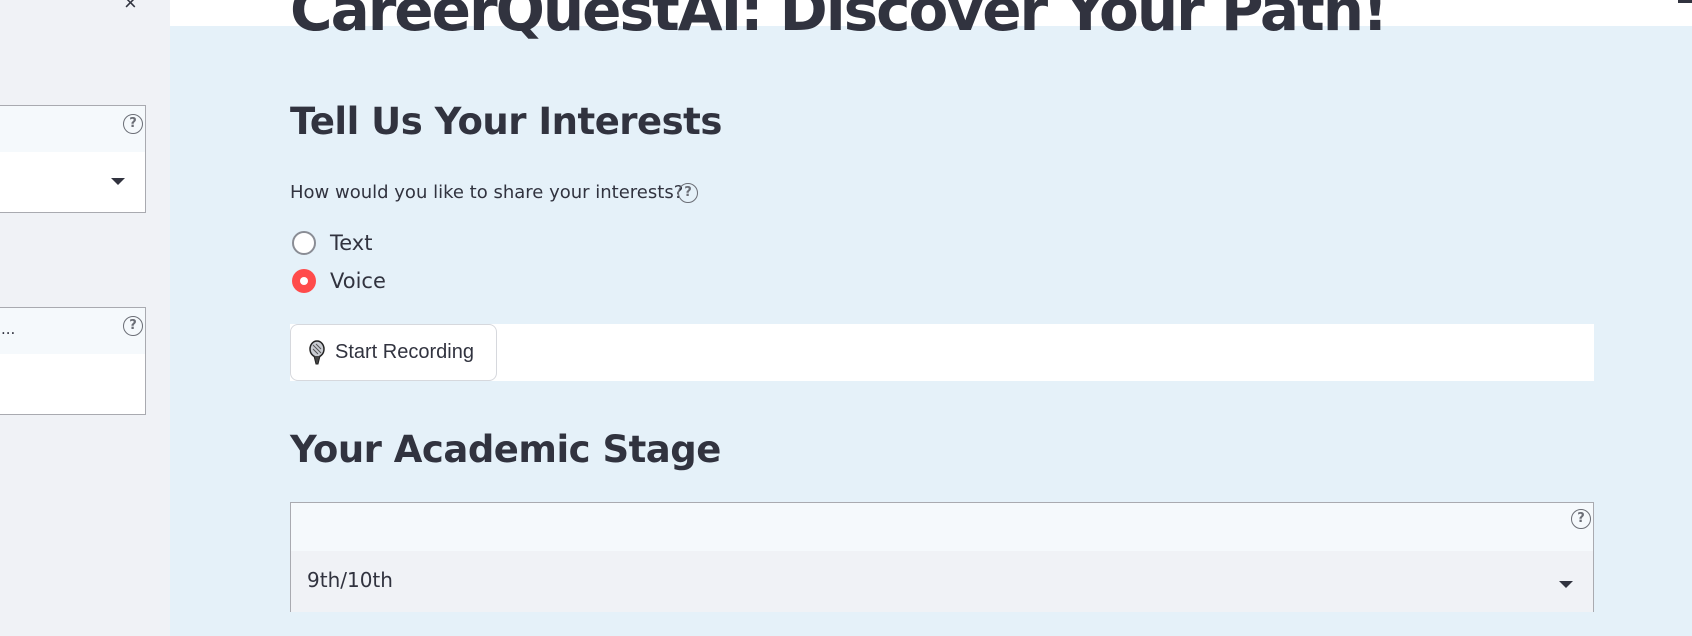 The width and height of the screenshot is (1692, 636). Describe the element at coordinates (351, 243) in the screenshot. I see `radio-label: Text` at that location.